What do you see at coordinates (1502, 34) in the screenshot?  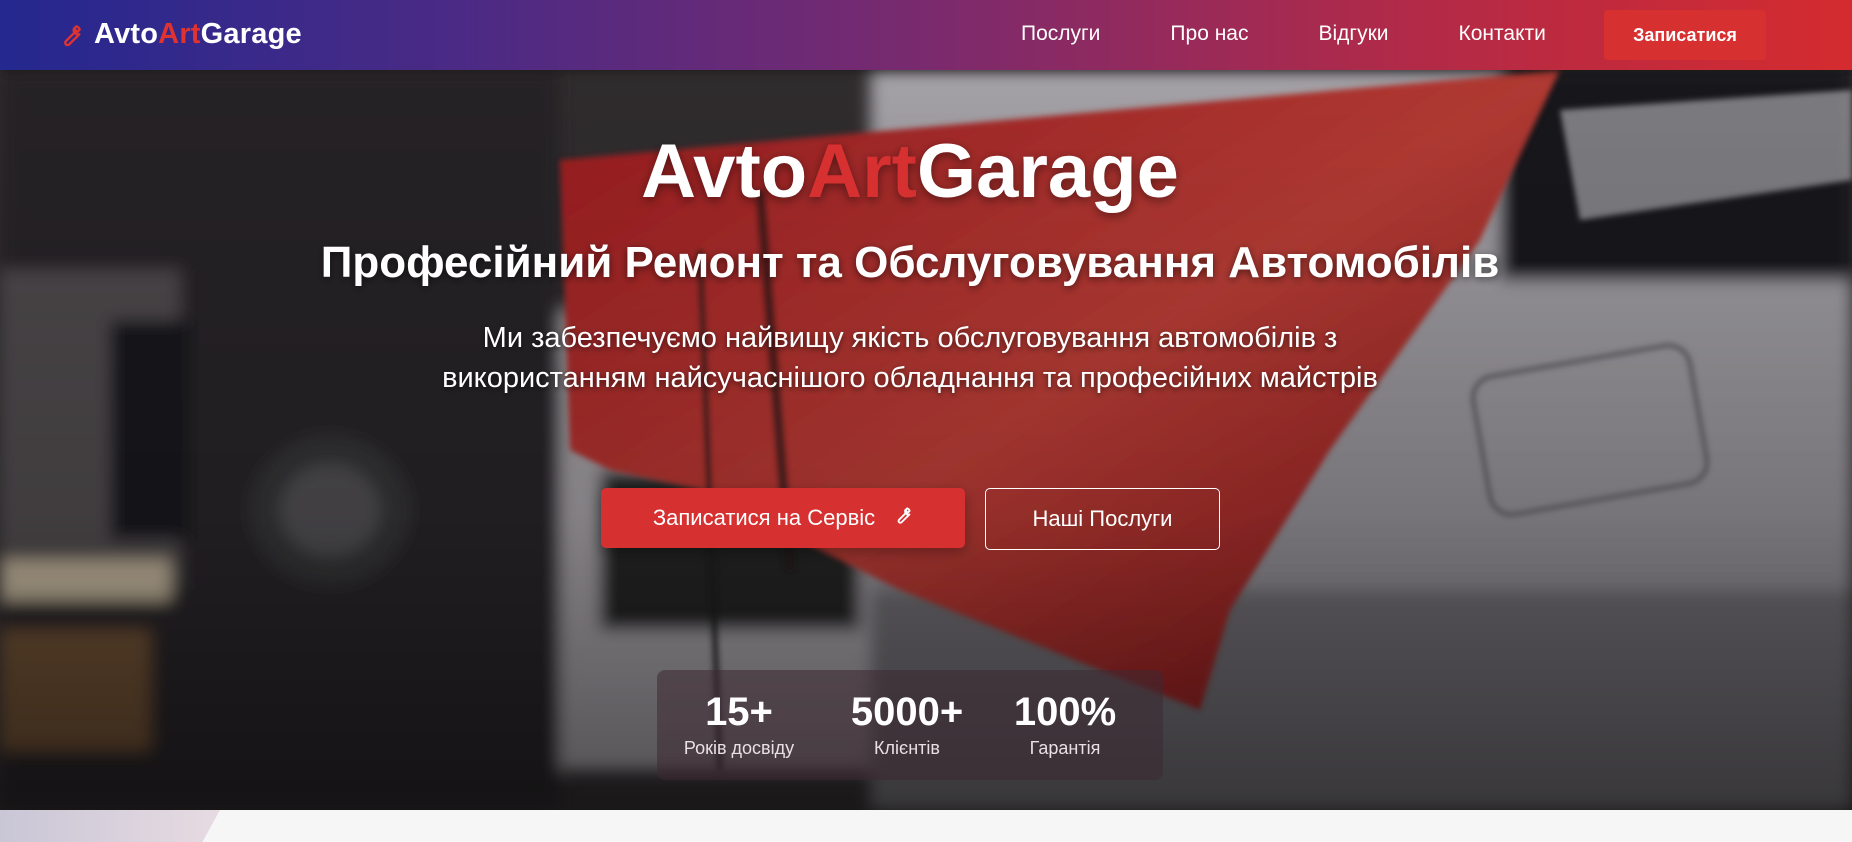 I see `nav-link-contacts: Контакти` at bounding box center [1502, 34].